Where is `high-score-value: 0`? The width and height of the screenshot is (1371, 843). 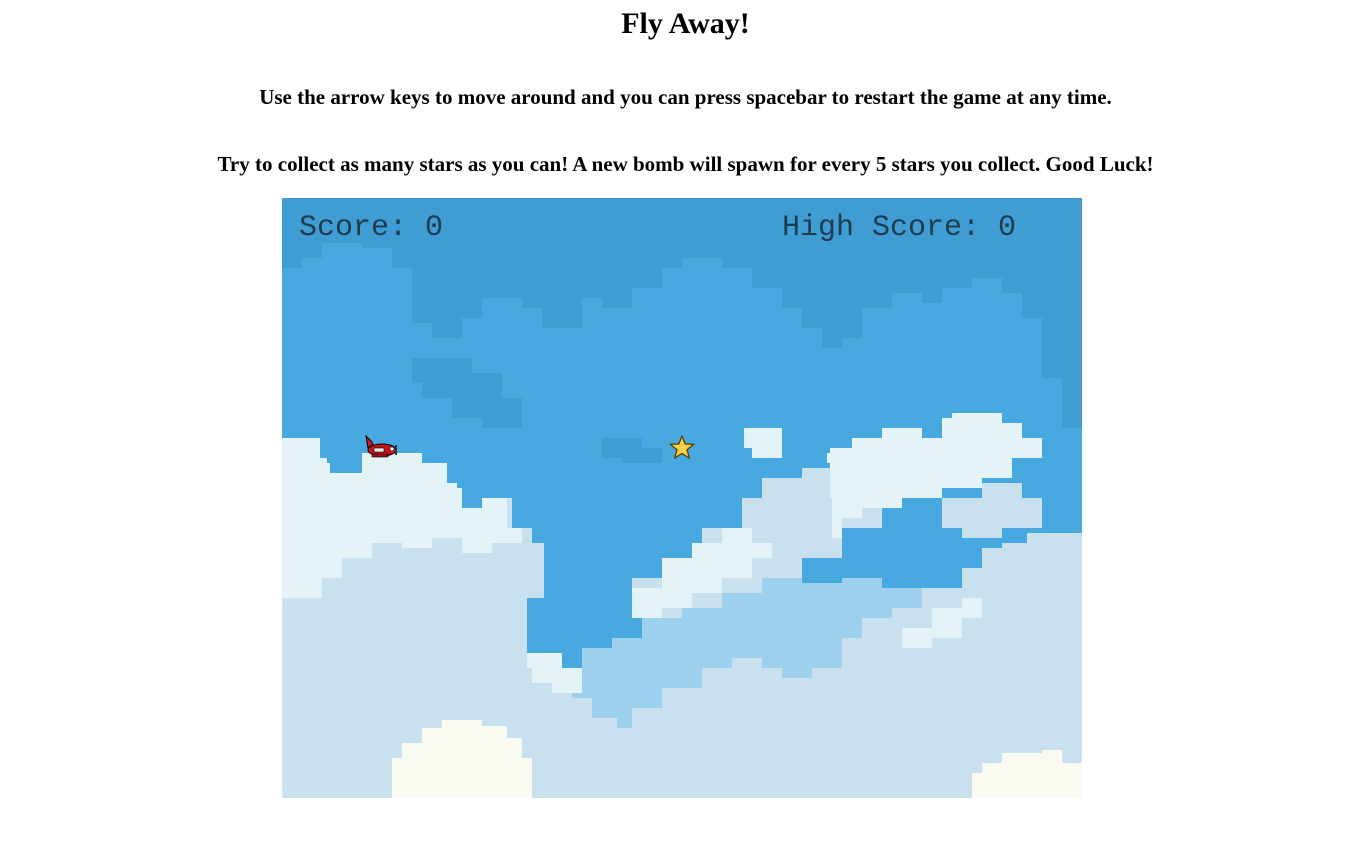 high-score-value: 0 is located at coordinates (1007, 228).